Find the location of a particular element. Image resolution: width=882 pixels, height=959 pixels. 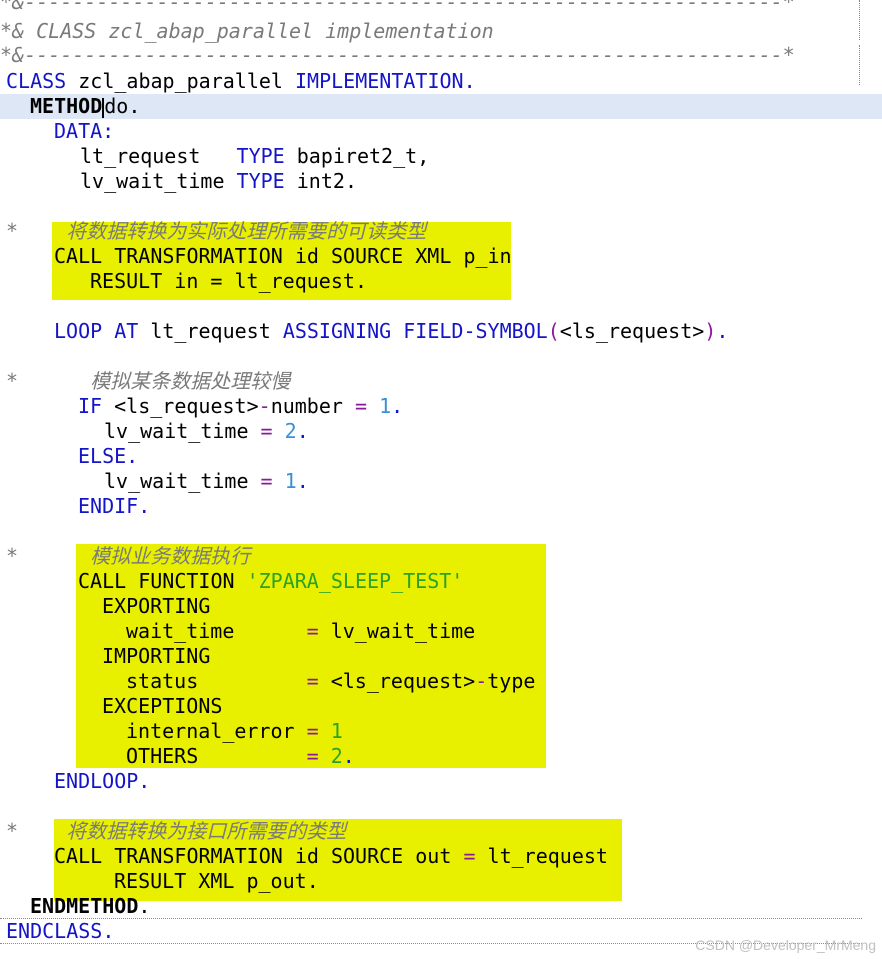

comment-star: * is located at coordinates (12, 556).